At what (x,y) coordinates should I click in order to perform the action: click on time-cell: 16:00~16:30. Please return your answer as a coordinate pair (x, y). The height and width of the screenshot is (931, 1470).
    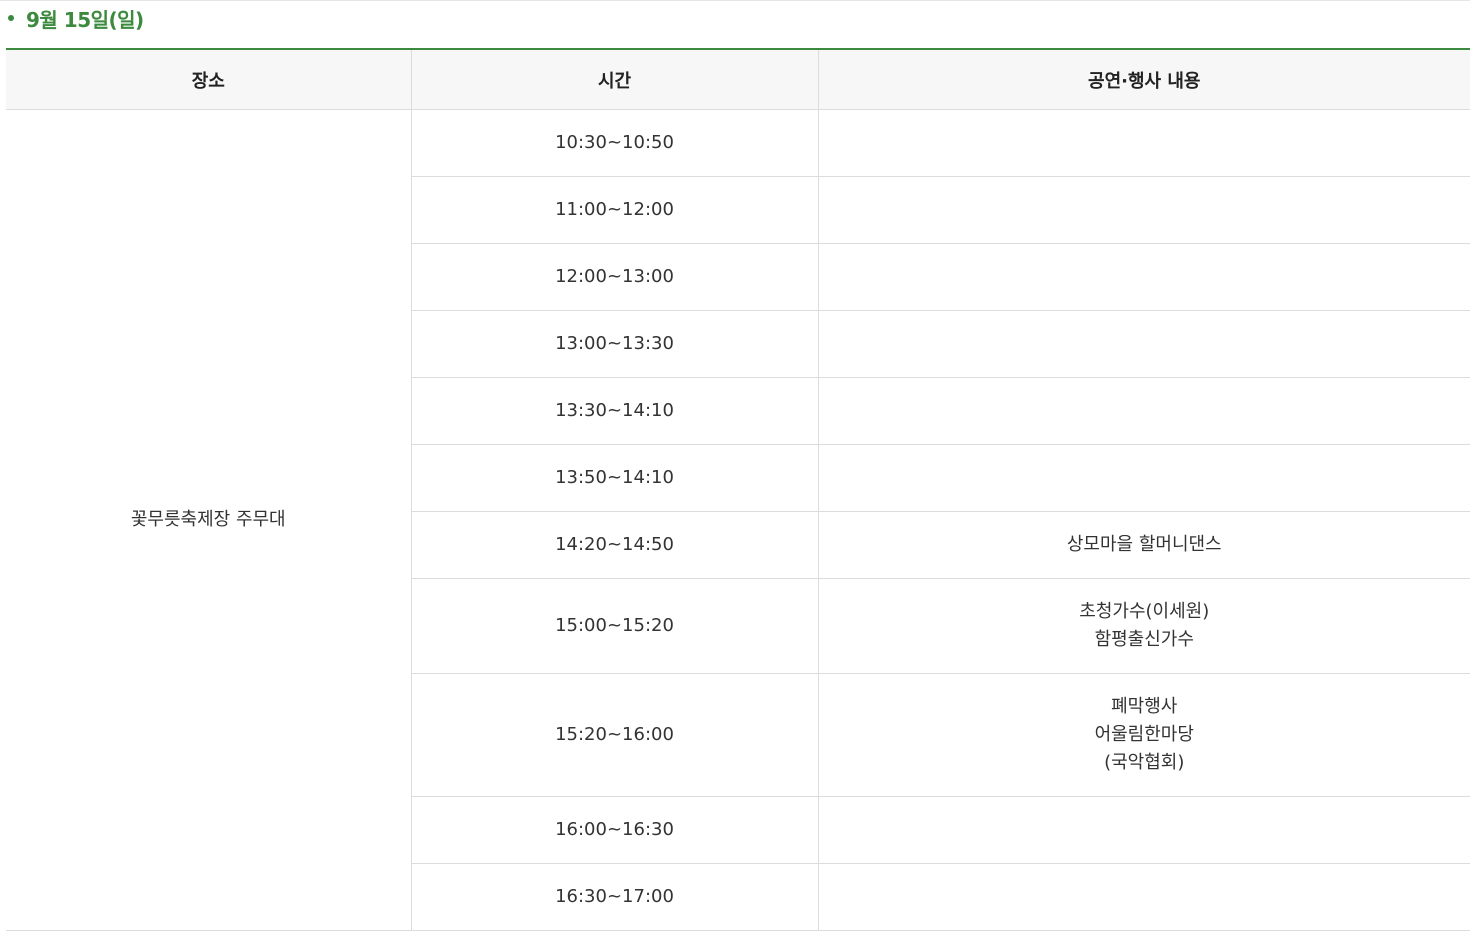
    Looking at the image, I should click on (614, 830).